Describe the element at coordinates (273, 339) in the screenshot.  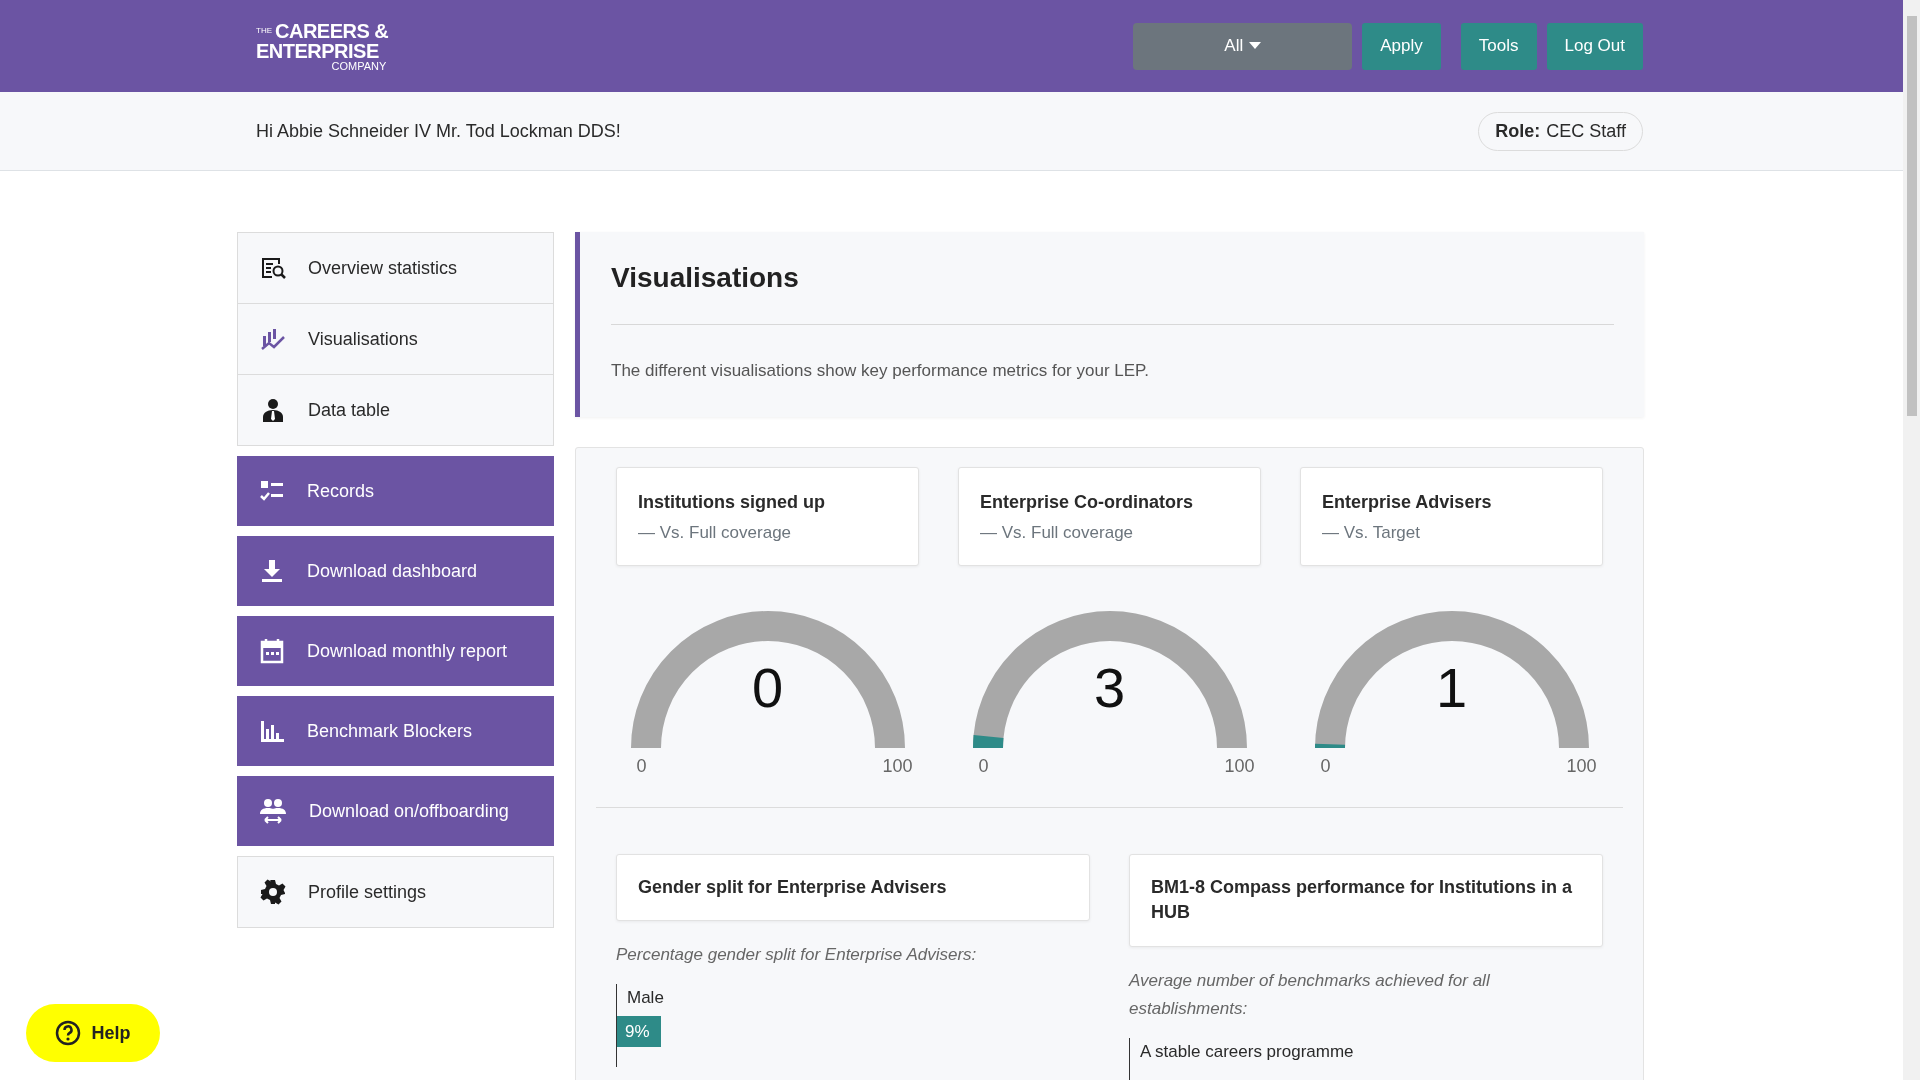
I see `chart-icon` at that location.